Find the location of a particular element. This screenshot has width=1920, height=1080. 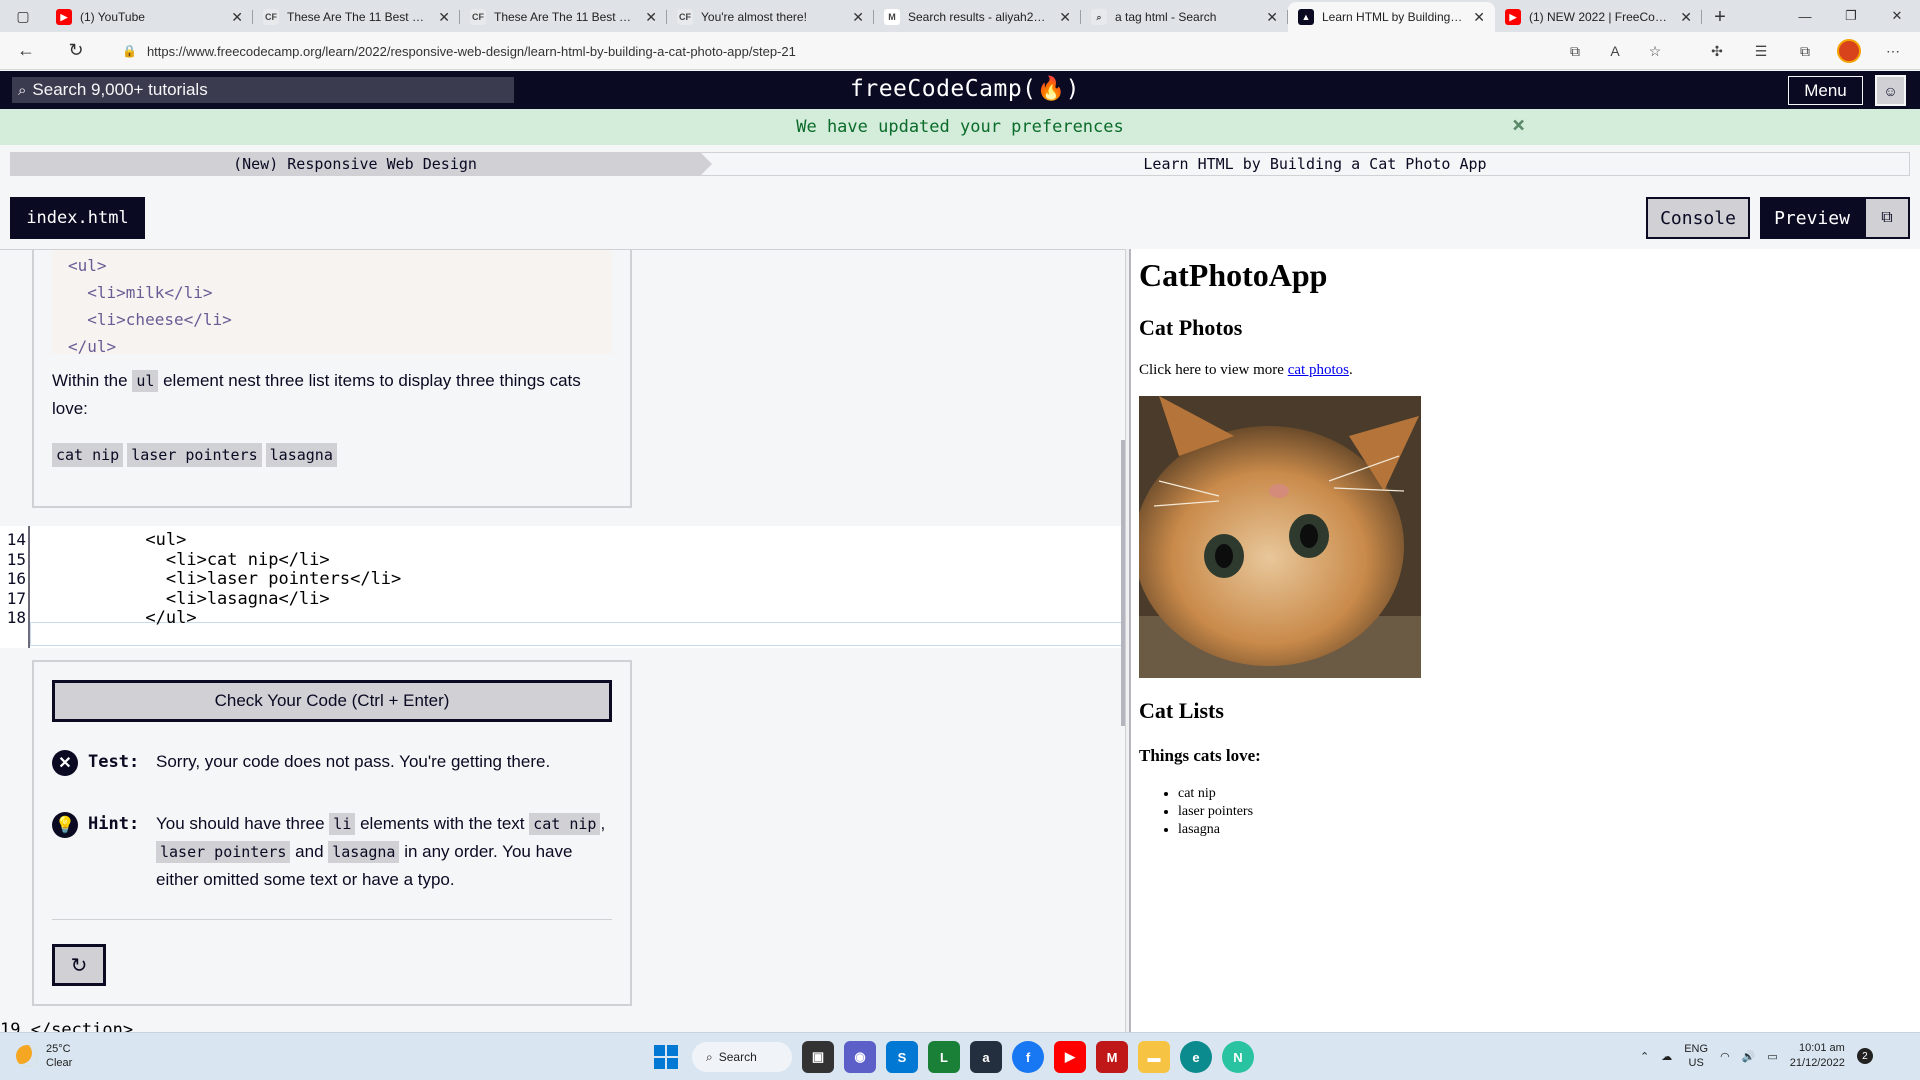

tab-title: (1) NEW 2022 | FreeCodeCam is located at coordinates (1600, 17).